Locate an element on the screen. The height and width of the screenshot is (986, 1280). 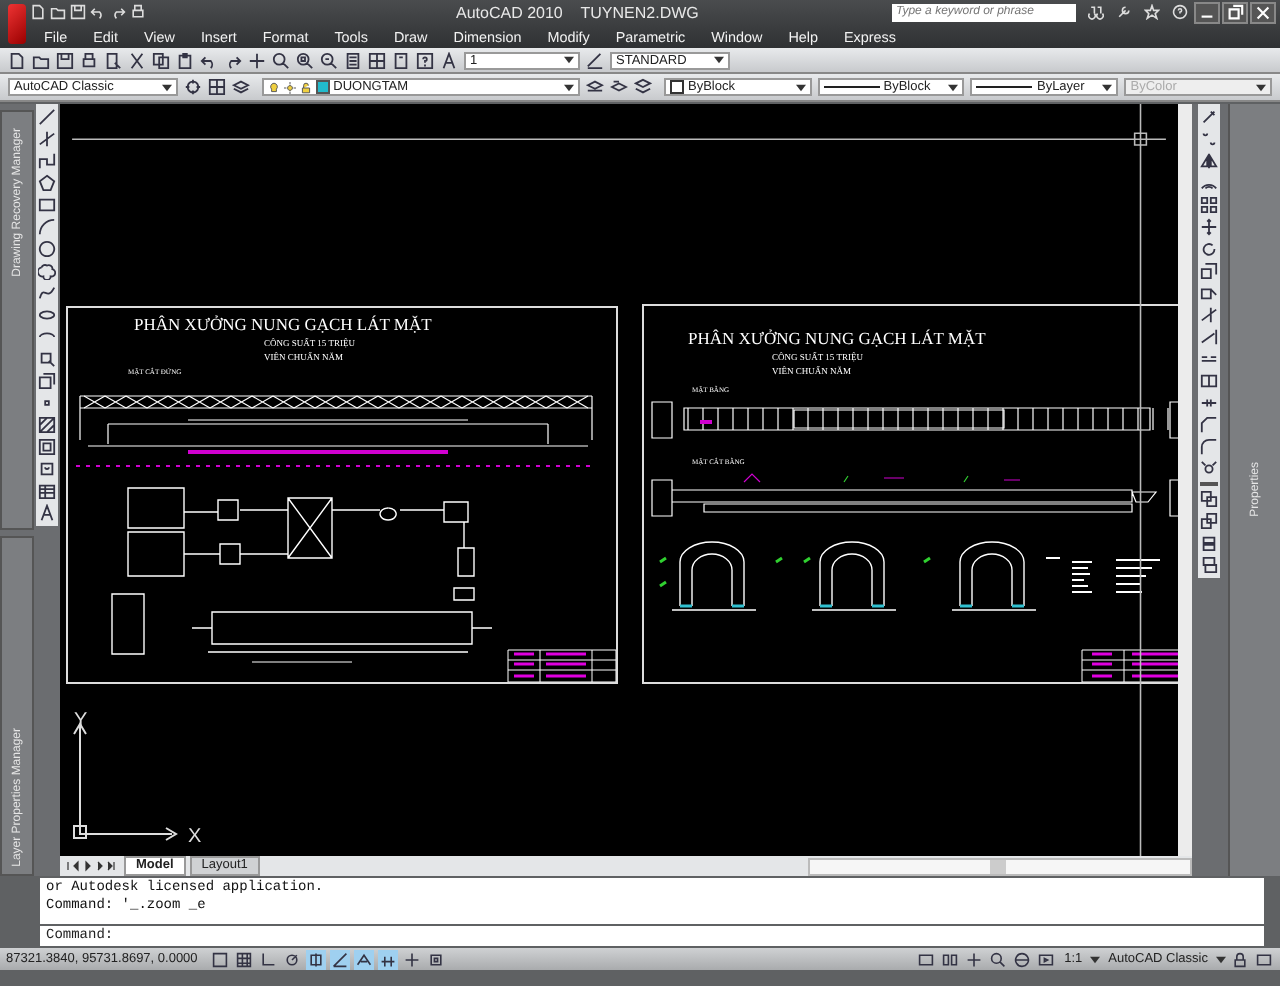
tool-palette-icon is located at coordinates (401, 60).